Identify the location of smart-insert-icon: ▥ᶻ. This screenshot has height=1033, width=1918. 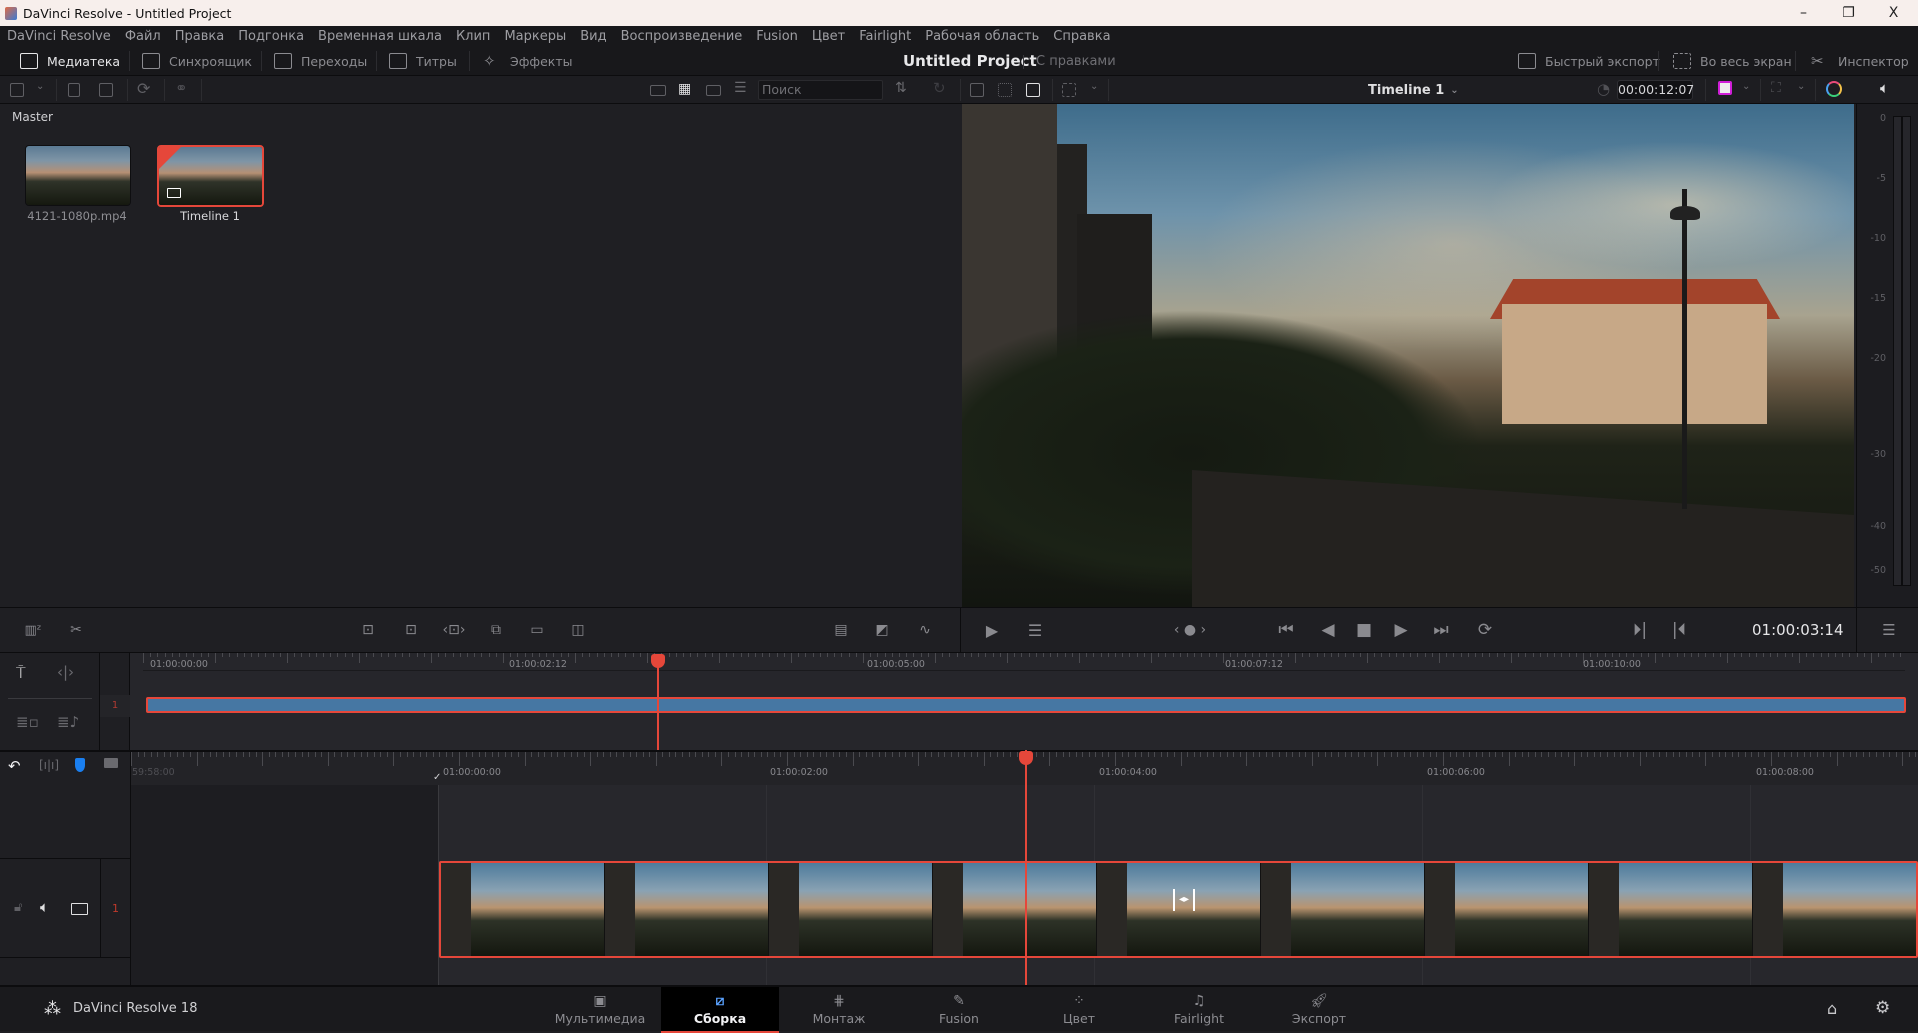
(33, 630).